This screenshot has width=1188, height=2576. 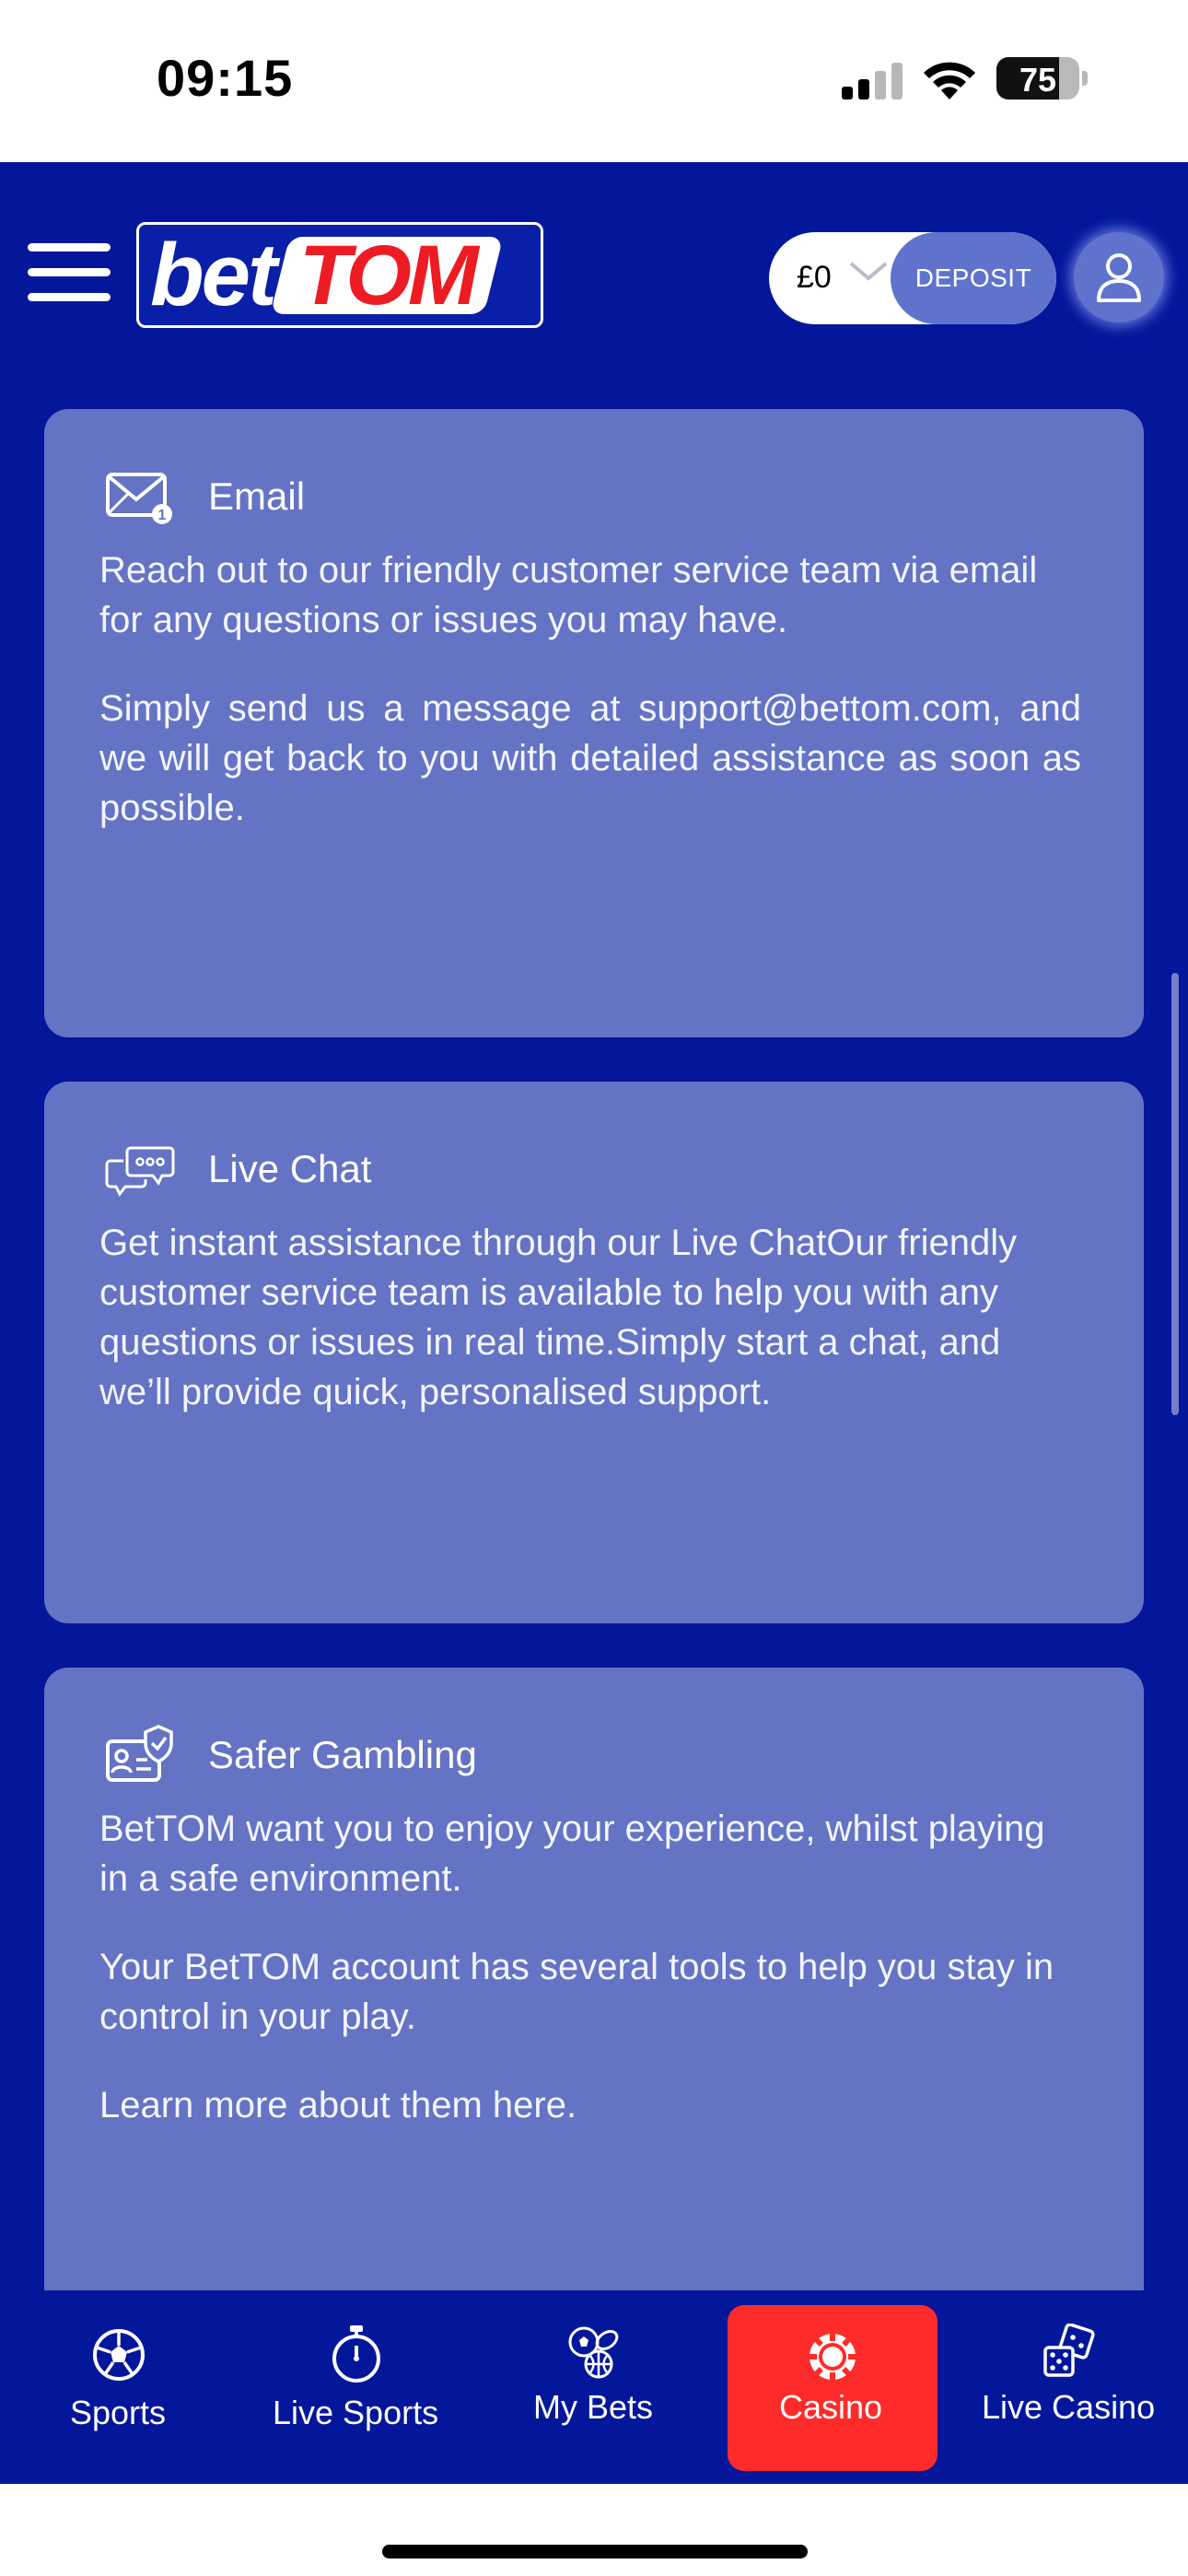 I want to click on balance-amount: £0, so click(x=814, y=277).